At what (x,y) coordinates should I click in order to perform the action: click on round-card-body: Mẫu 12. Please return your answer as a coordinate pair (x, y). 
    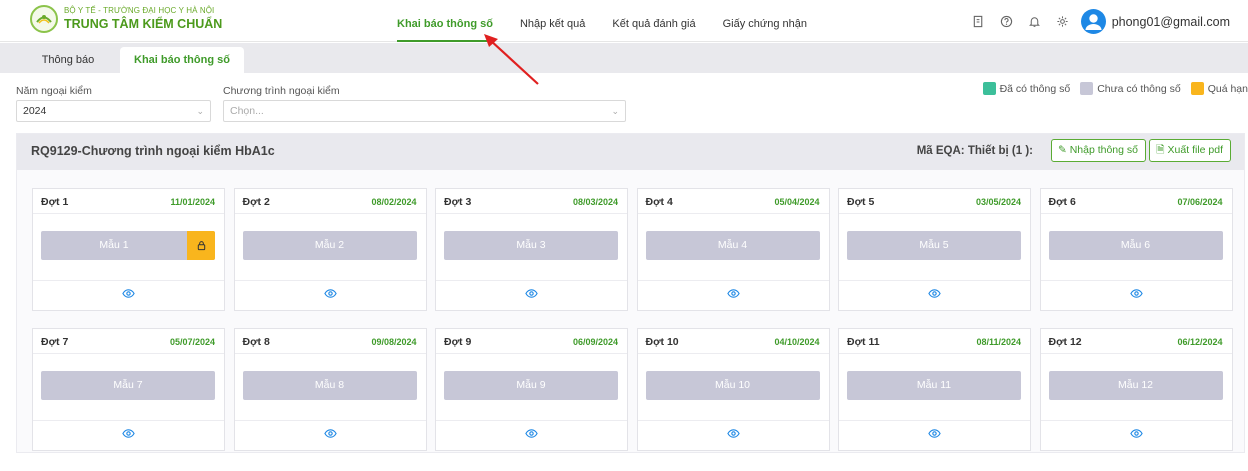
    Looking at the image, I should click on (1136, 387).